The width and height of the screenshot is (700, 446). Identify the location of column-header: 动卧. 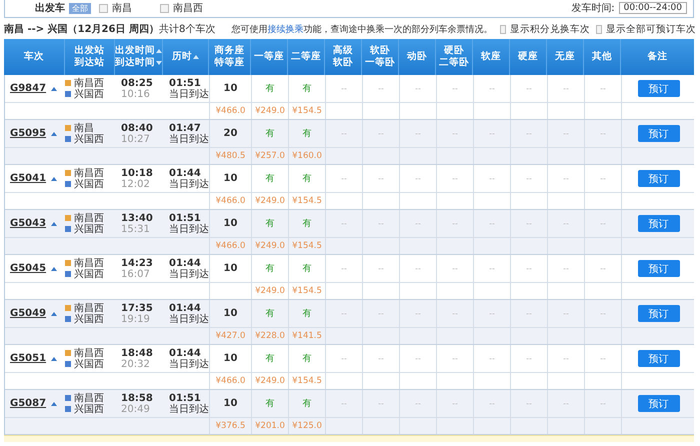
(417, 57).